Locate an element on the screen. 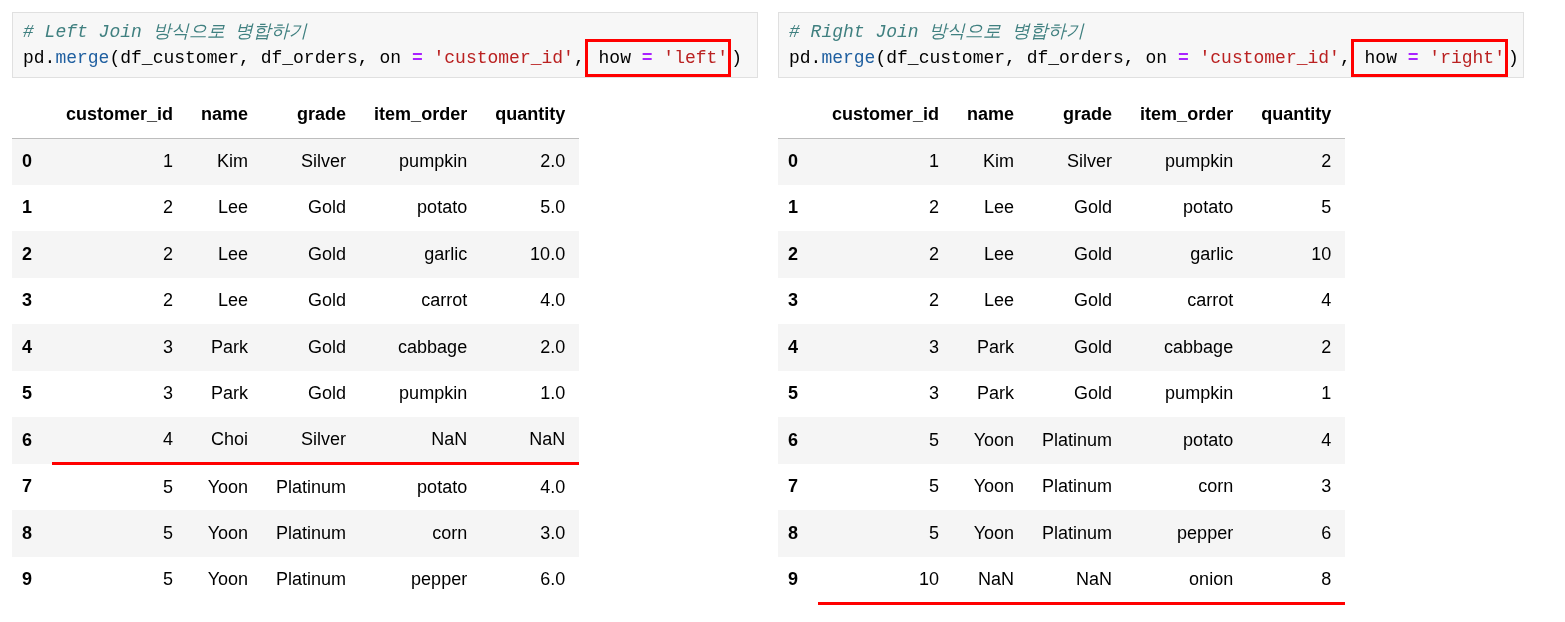 This screenshot has height=622, width=1565. column-header: quantity is located at coordinates (530, 115).